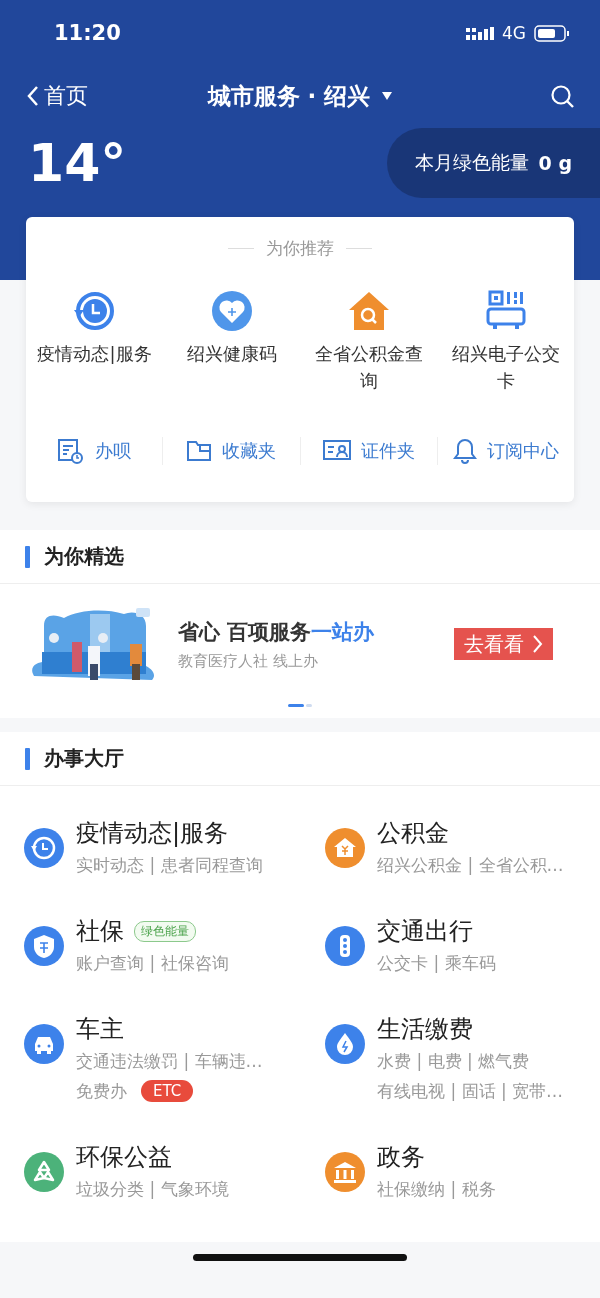 The height and width of the screenshot is (1298, 600). I want to click on temperature: 14°, so click(77, 163).